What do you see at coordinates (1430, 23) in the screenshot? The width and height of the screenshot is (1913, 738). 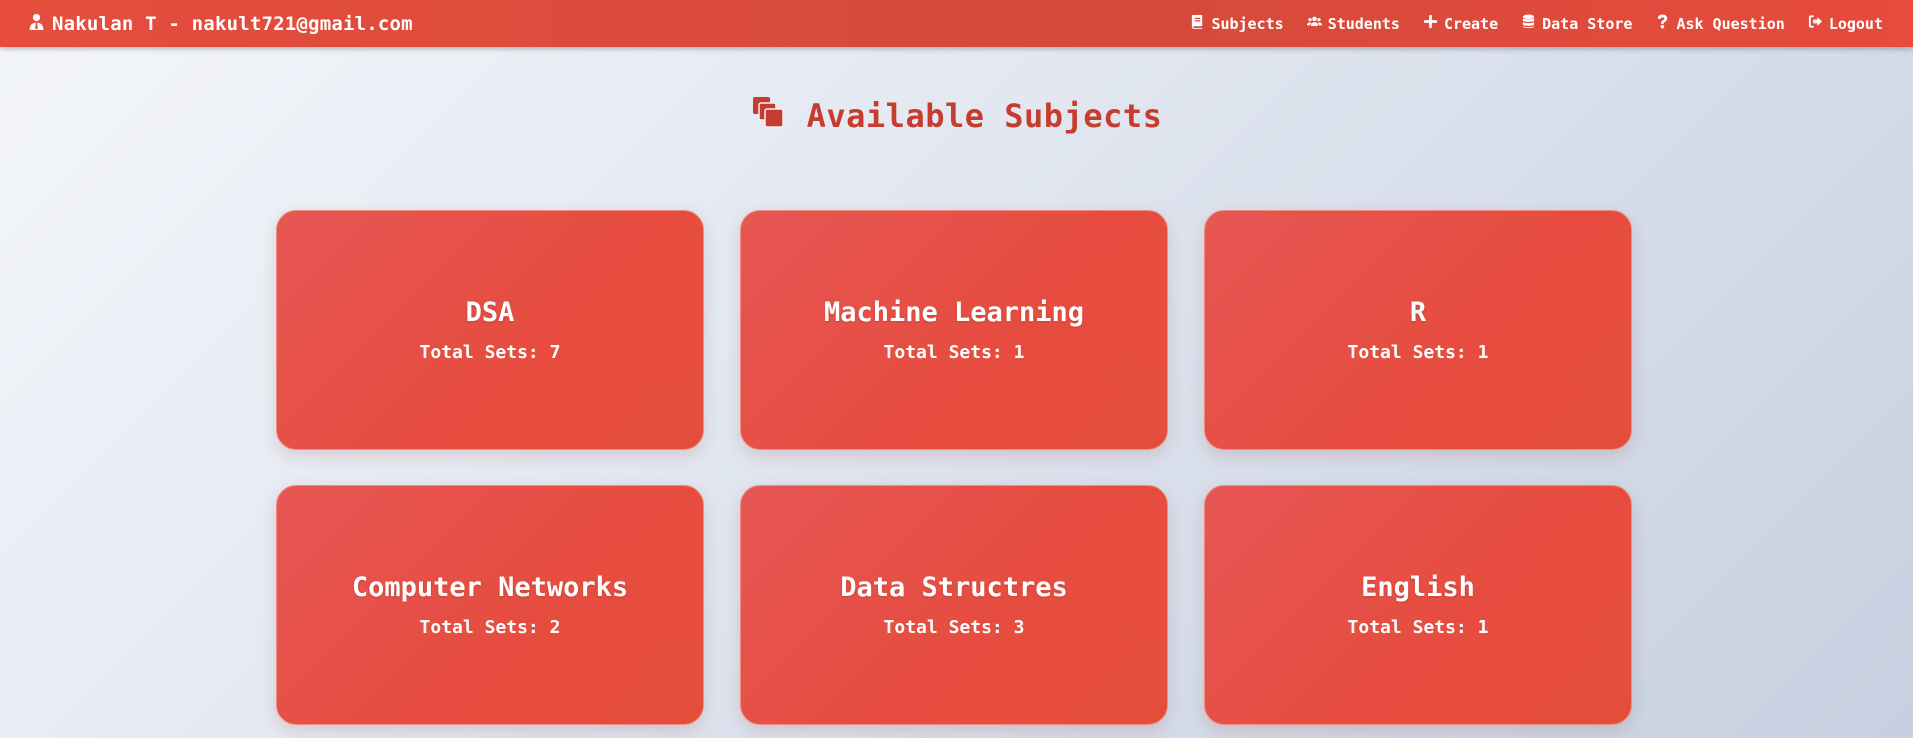 I see `plus-icon` at bounding box center [1430, 23].